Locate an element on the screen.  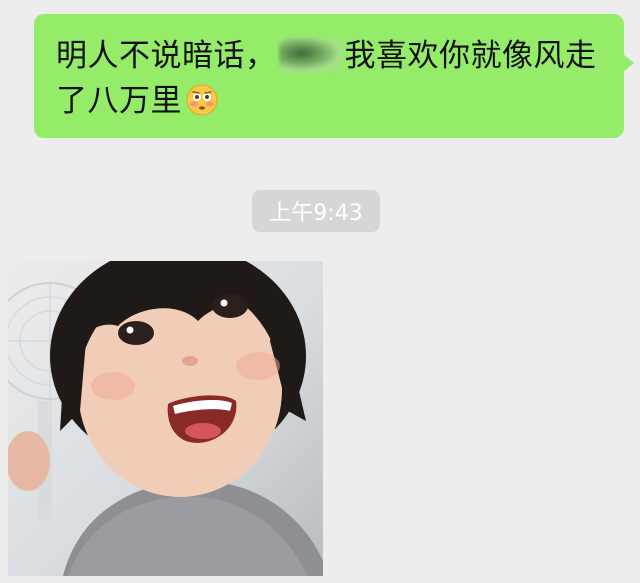
message-text: 明人不说暗话， 我喜欢你就像风走了八万里 is located at coordinates (330, 79).